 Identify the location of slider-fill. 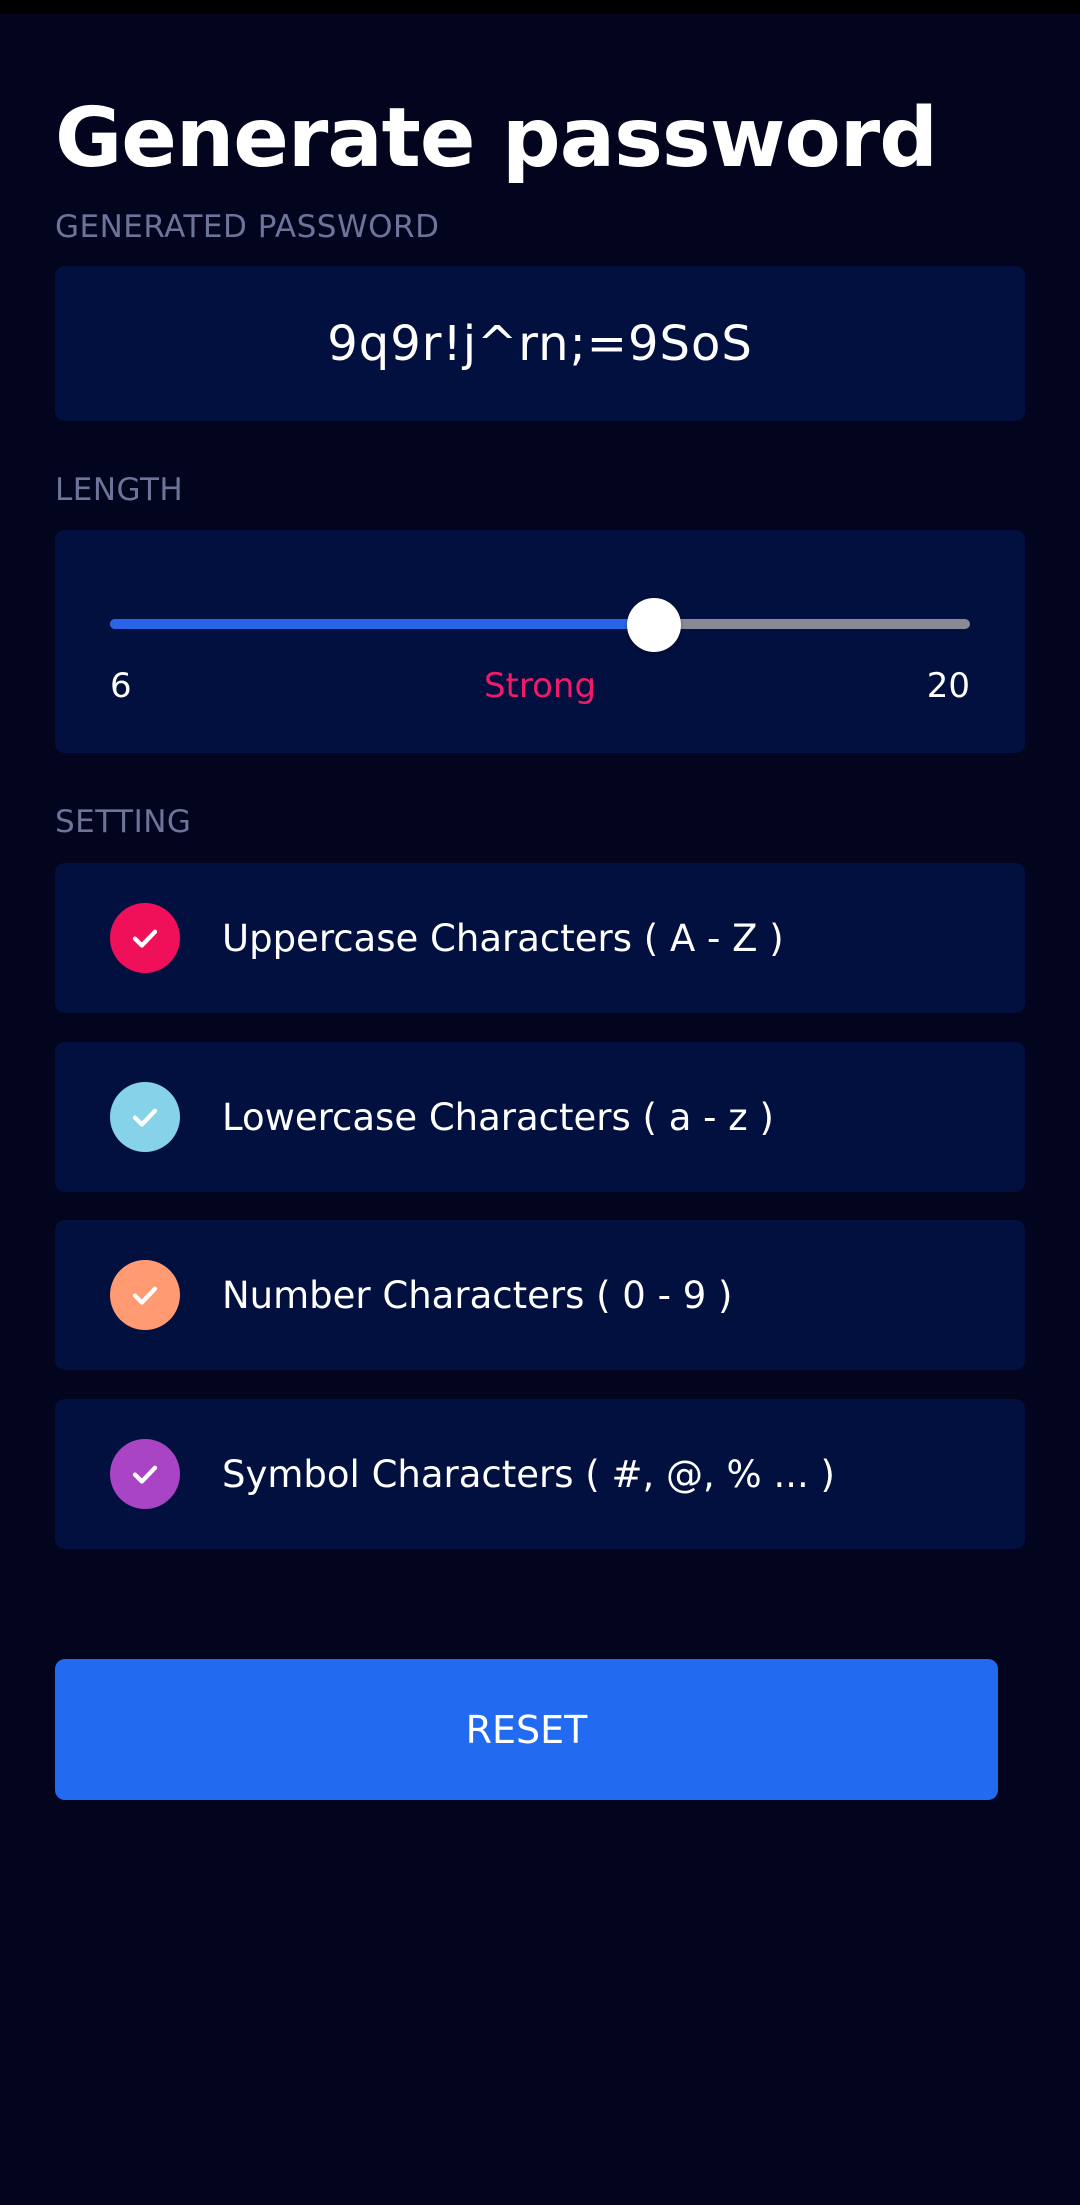
(382, 624).